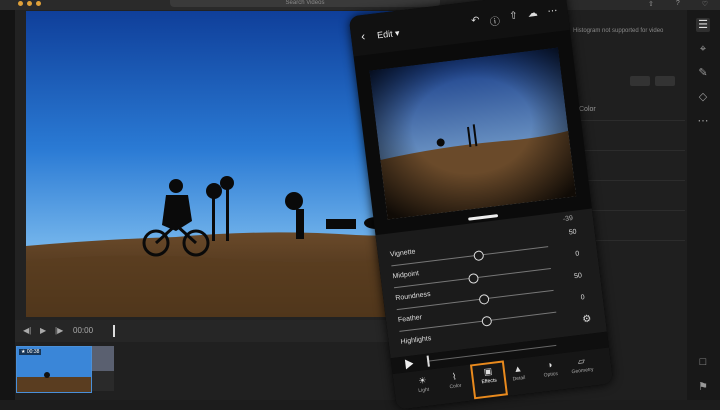  Describe the element at coordinates (703, 205) in the screenshot. I see `tool-strip: ☰ ⌖ ✎ ◇ ⋯ □ ⚑` at that location.